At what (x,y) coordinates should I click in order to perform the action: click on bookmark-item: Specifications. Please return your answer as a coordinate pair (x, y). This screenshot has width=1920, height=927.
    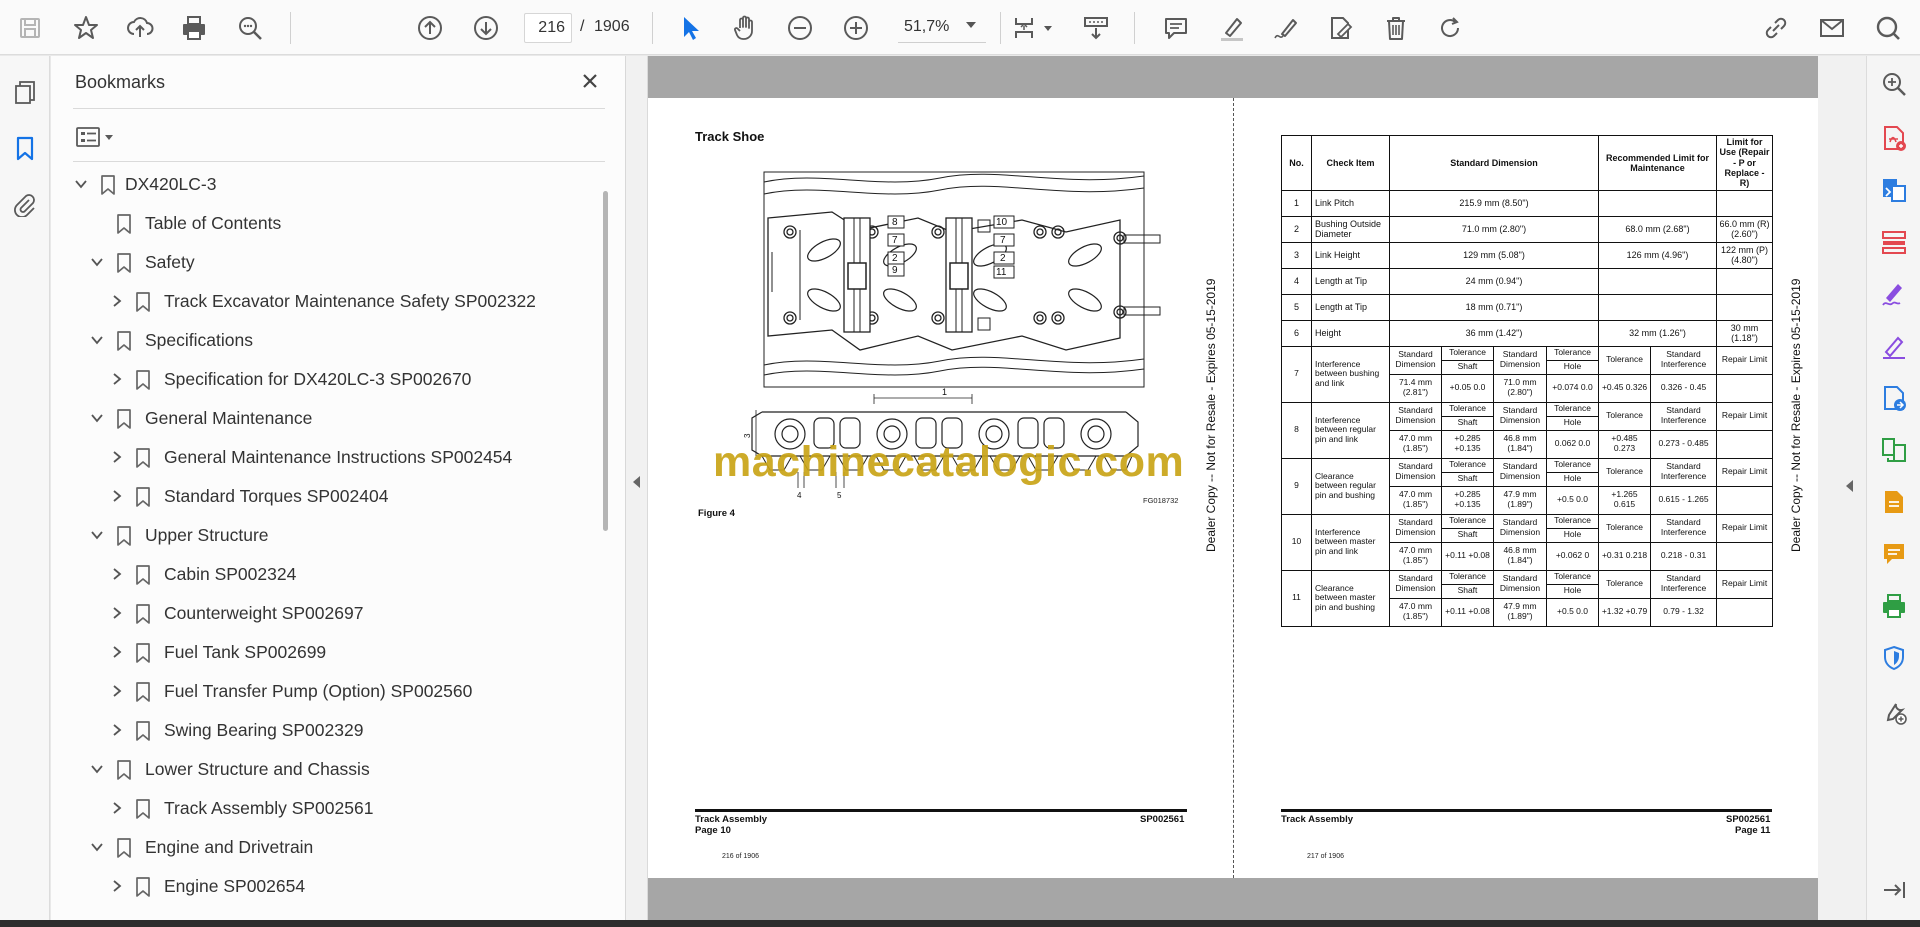
    Looking at the image, I should click on (326, 340).